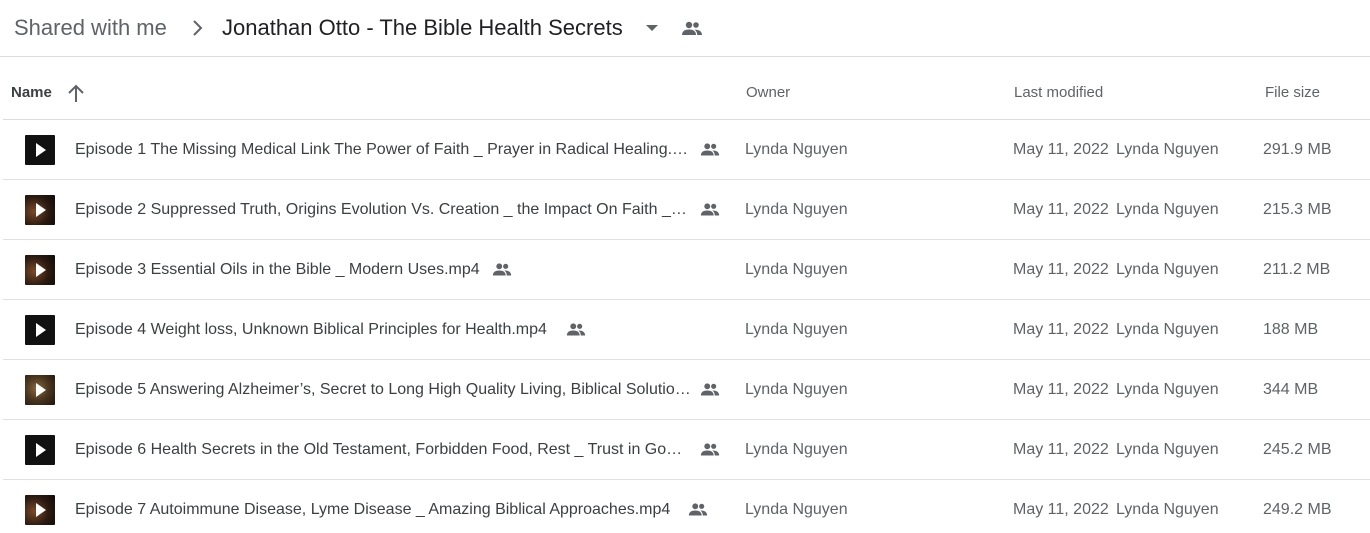 The image size is (1370, 533). What do you see at coordinates (422, 28) in the screenshot?
I see `breadcrumb-current-folder: Jonathan Otto - The Bible Health Secrets` at bounding box center [422, 28].